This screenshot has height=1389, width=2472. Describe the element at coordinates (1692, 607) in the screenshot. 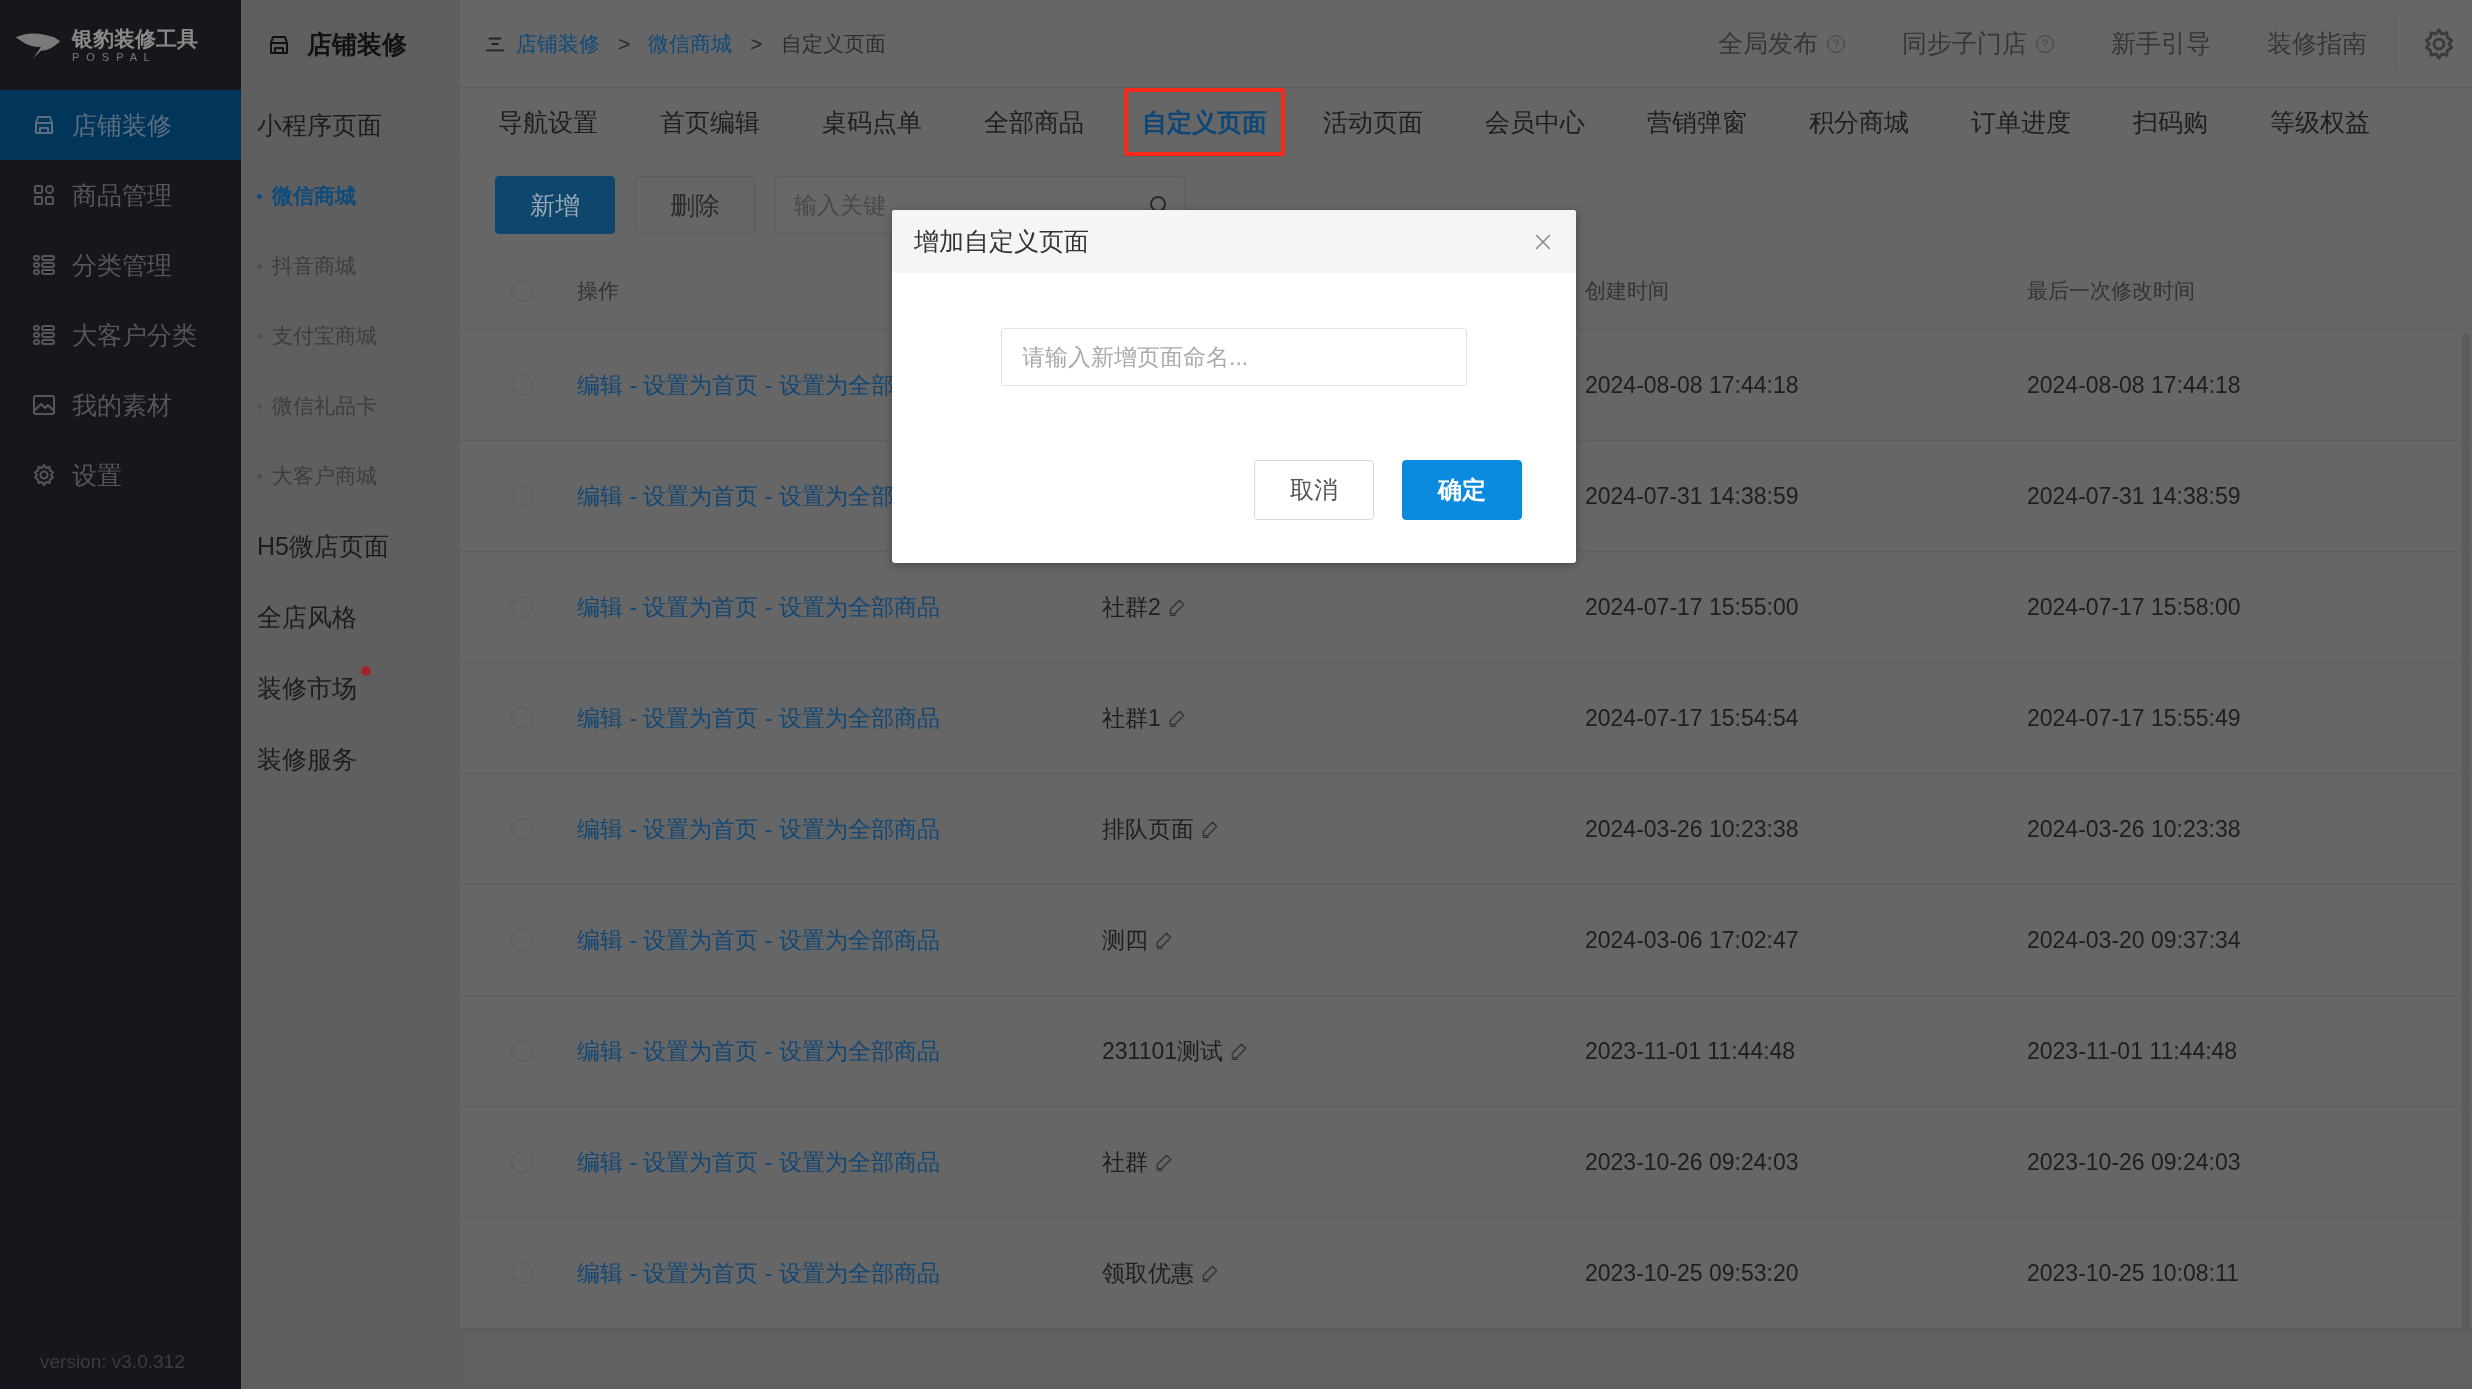

I see `table-cell-text: 2024-07-17 15:55:00` at that location.